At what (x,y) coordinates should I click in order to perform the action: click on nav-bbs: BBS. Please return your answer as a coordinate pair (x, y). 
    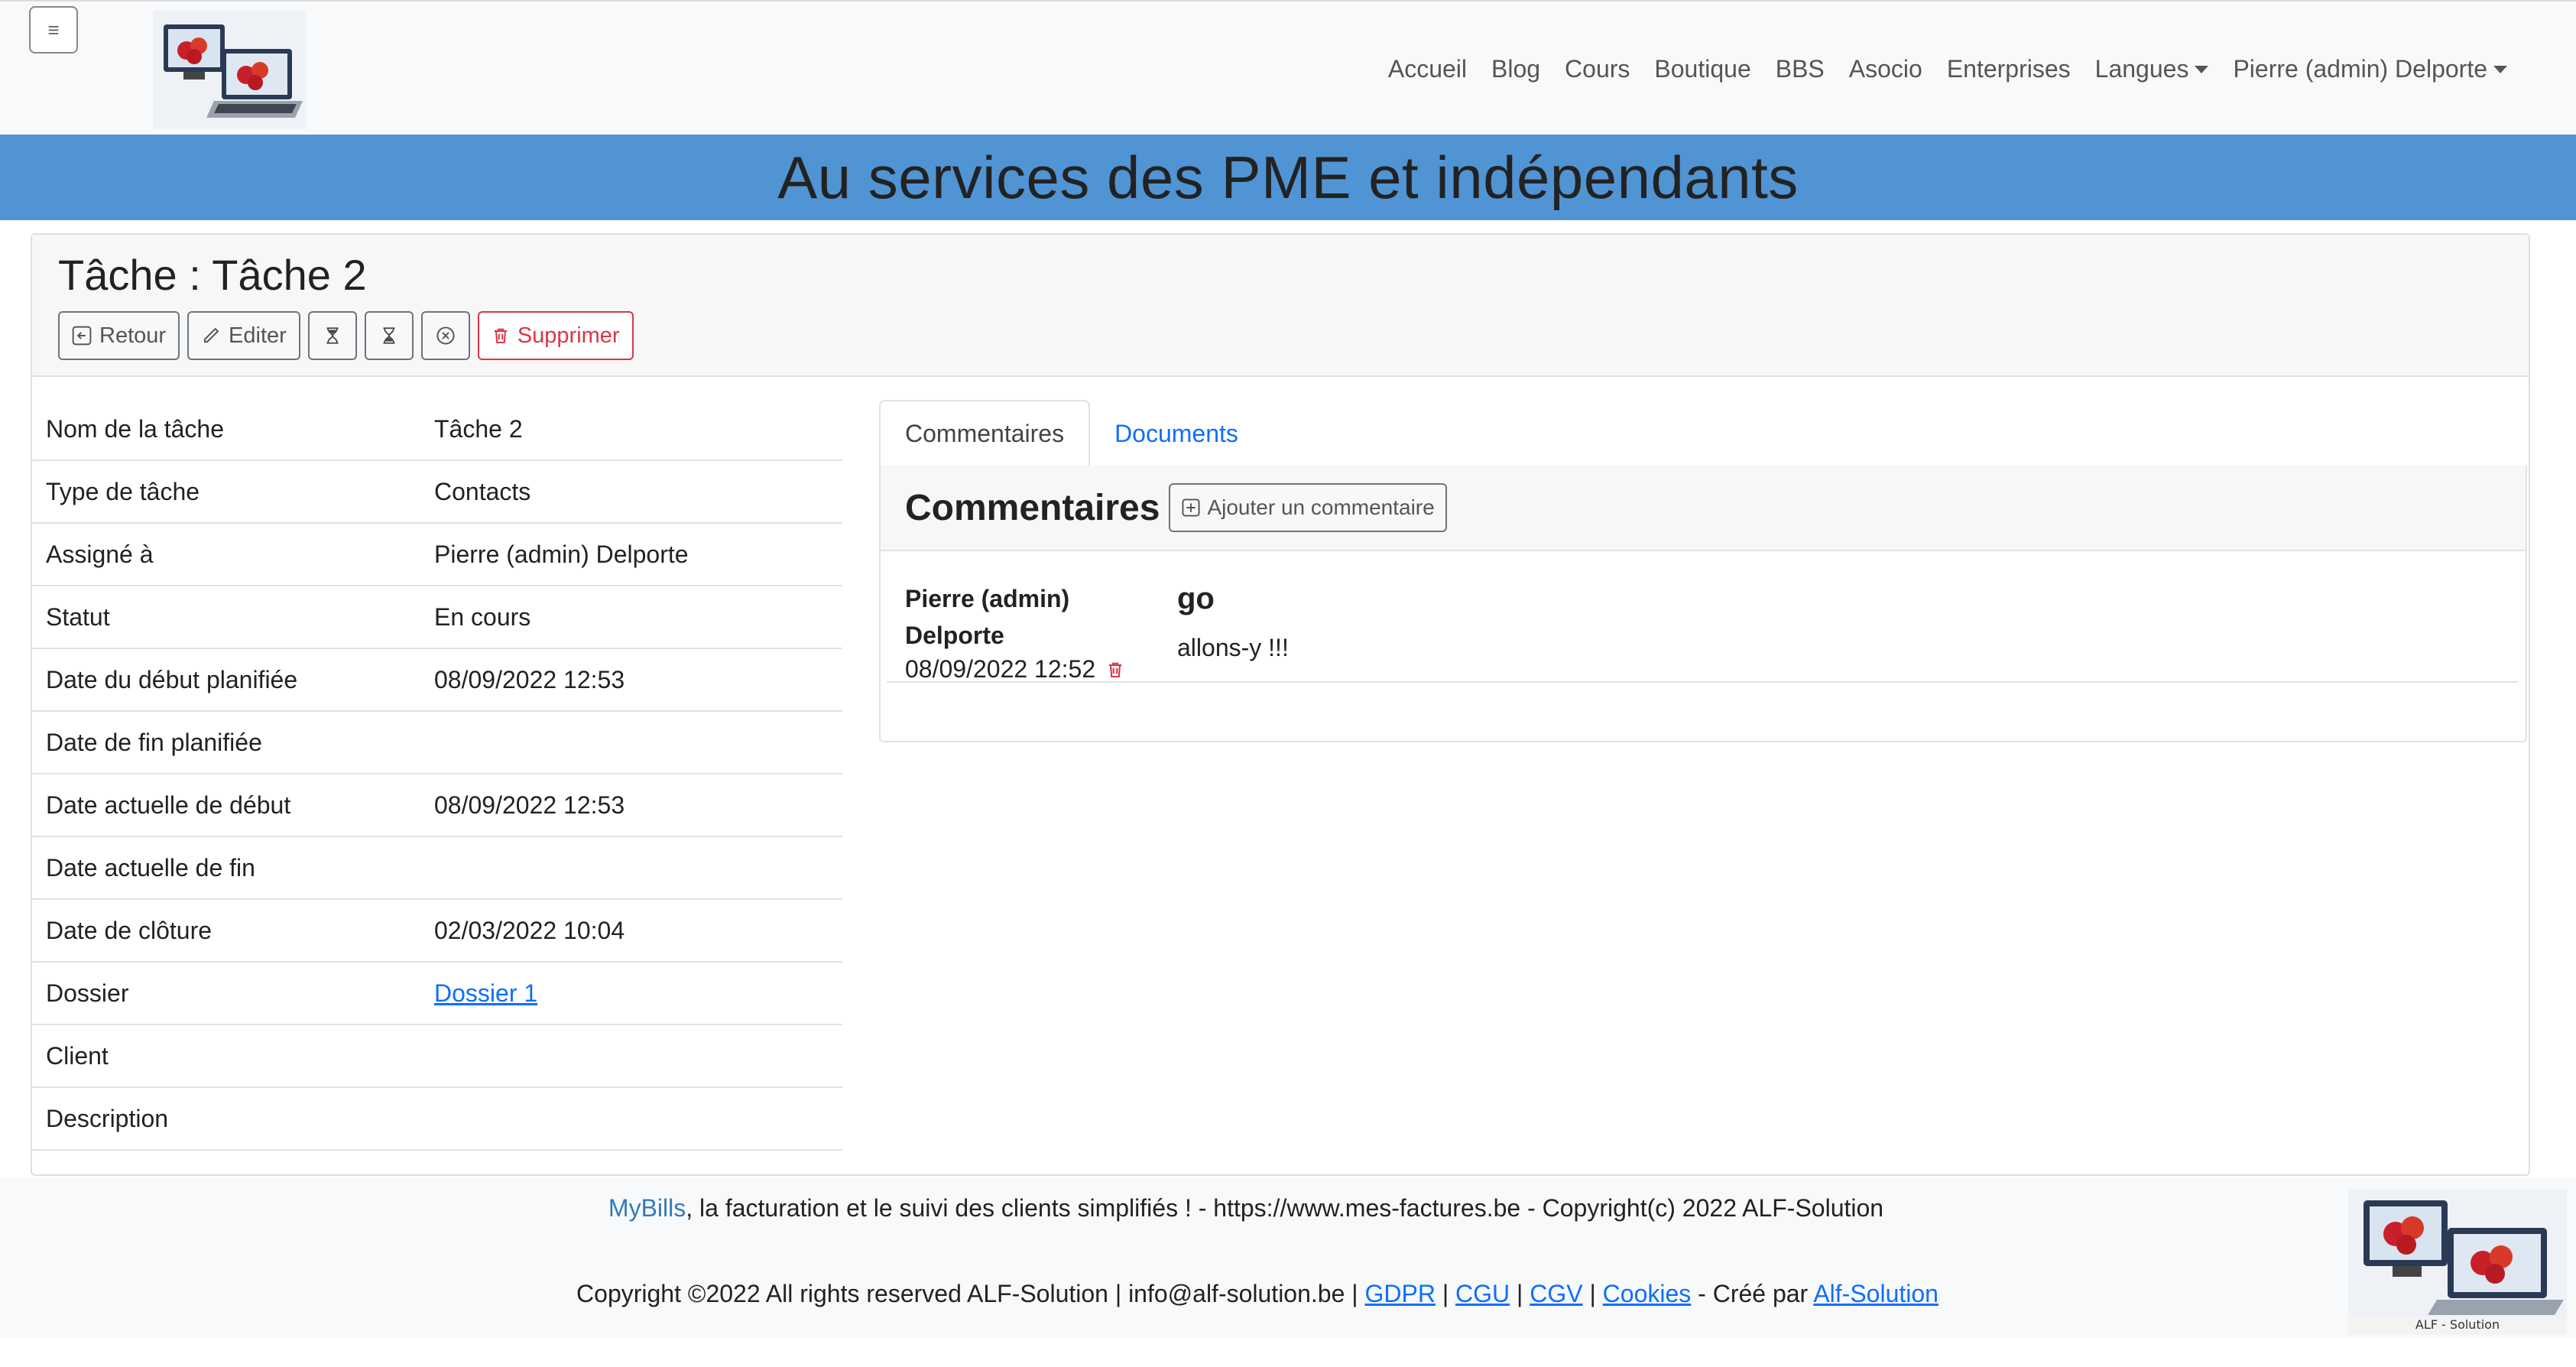
    Looking at the image, I should click on (1800, 69).